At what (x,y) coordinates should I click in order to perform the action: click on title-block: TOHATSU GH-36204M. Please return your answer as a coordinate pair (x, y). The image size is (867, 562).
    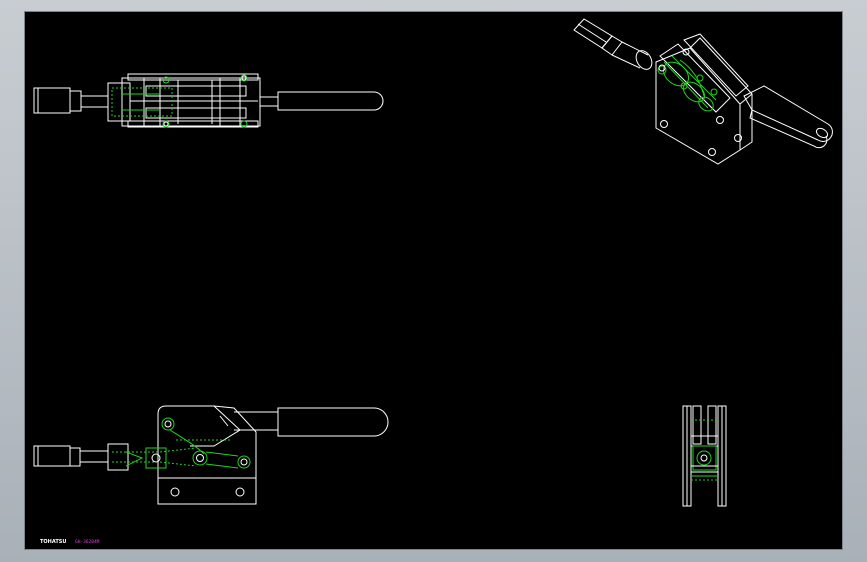
    Looking at the image, I should click on (70, 542).